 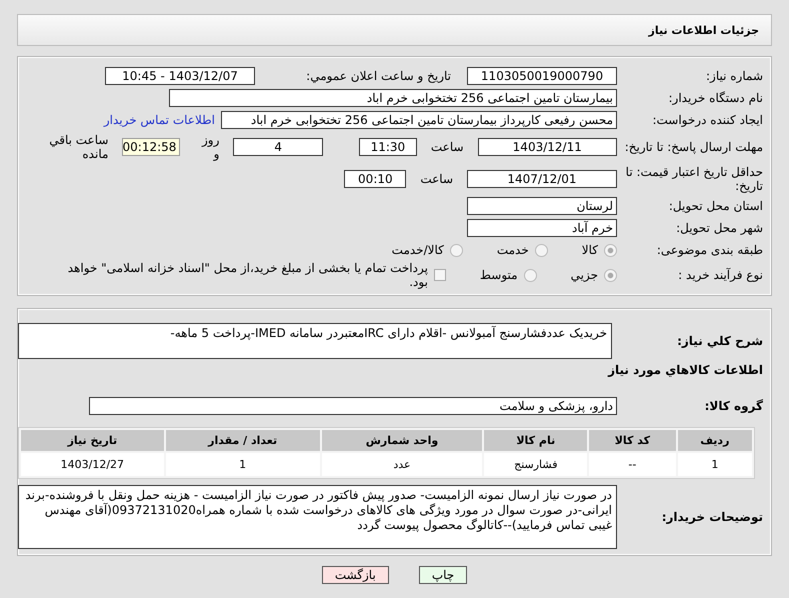 I want to click on field-label: طبقه بندی موضوعی:, so click(x=709, y=250).